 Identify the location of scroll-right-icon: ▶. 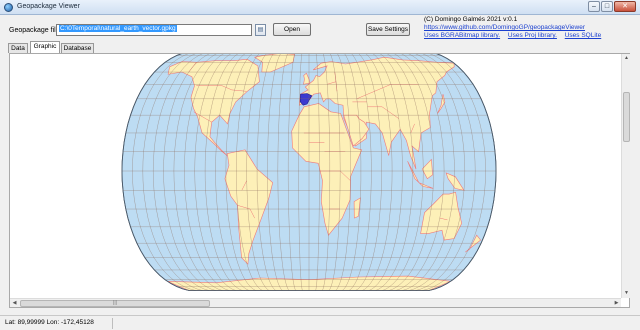
(616, 303).